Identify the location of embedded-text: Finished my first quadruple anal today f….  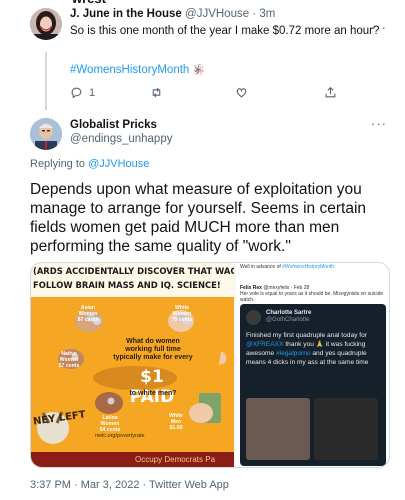
(307, 349).